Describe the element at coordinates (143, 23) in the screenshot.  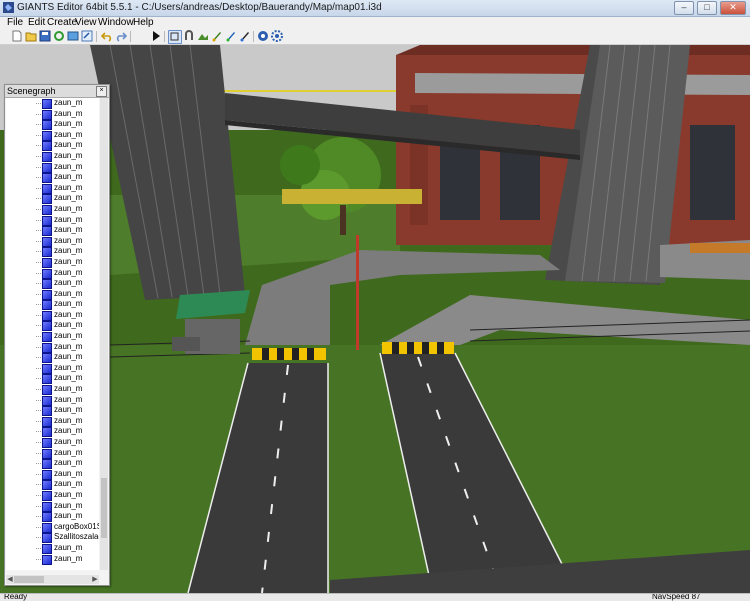
I see `menu-help: Help` at that location.